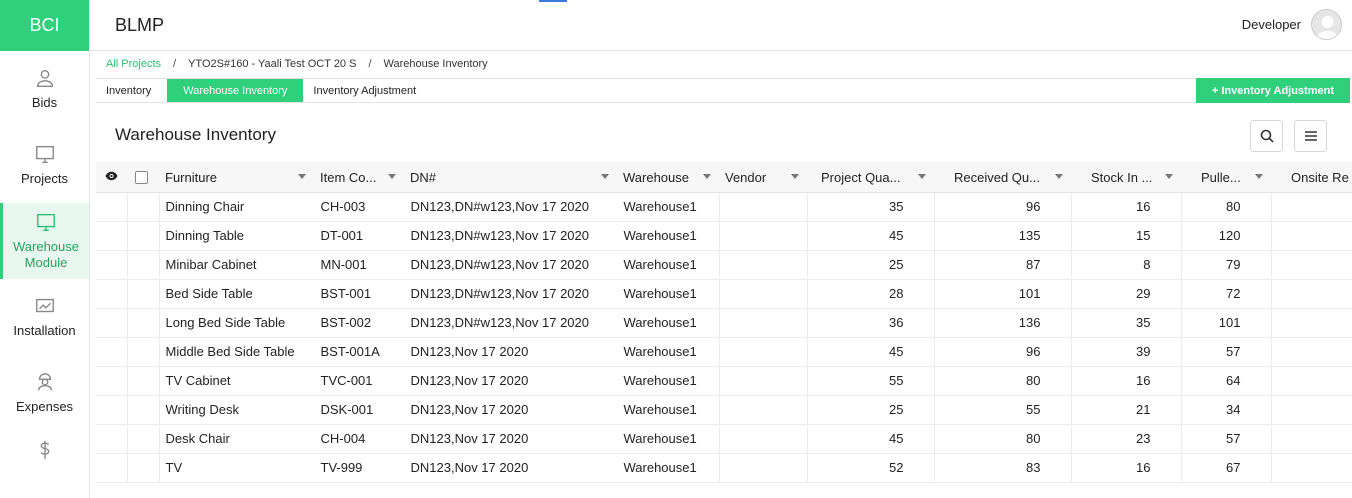 This screenshot has height=498, width=1352. What do you see at coordinates (510, 177) in the screenshot?
I see `column-header-dn: DN#` at bounding box center [510, 177].